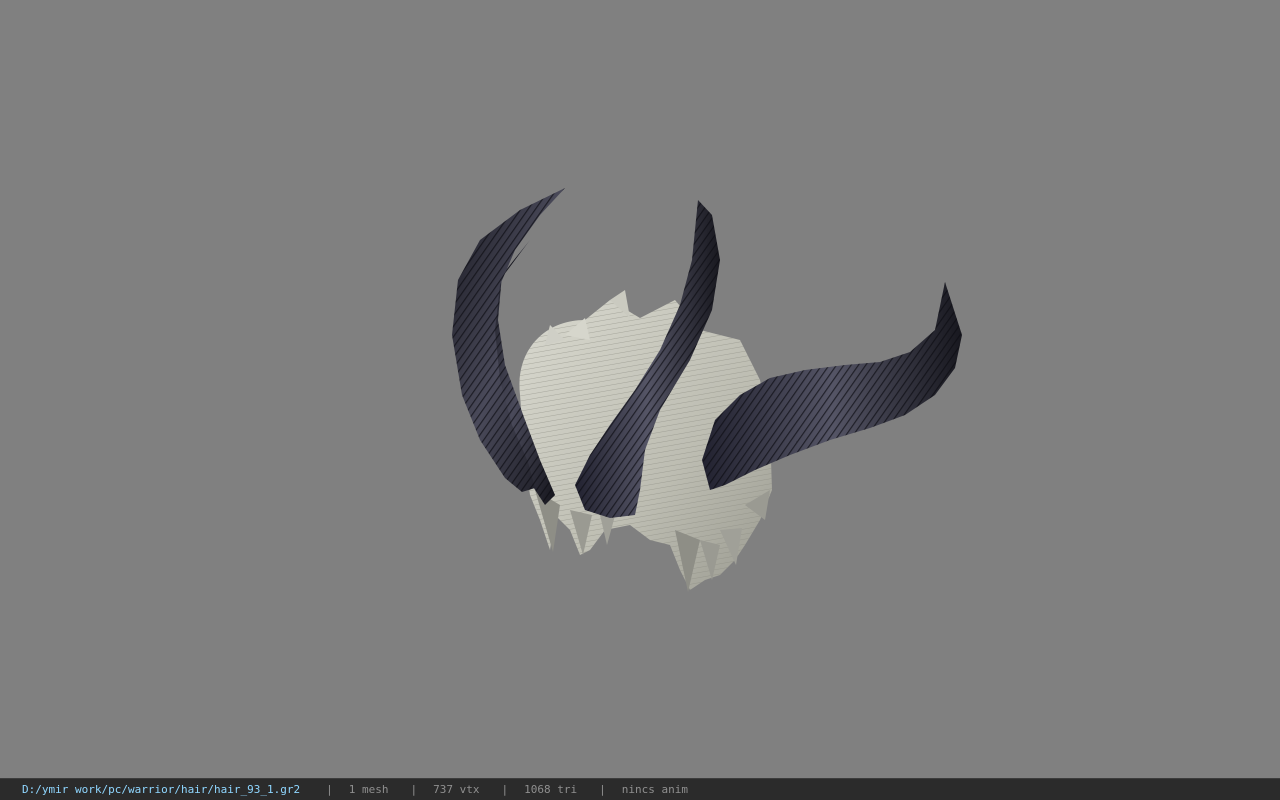 The image size is (1280, 800). What do you see at coordinates (368, 789) in the screenshot?
I see `mesh-count-label: 1 mesh` at bounding box center [368, 789].